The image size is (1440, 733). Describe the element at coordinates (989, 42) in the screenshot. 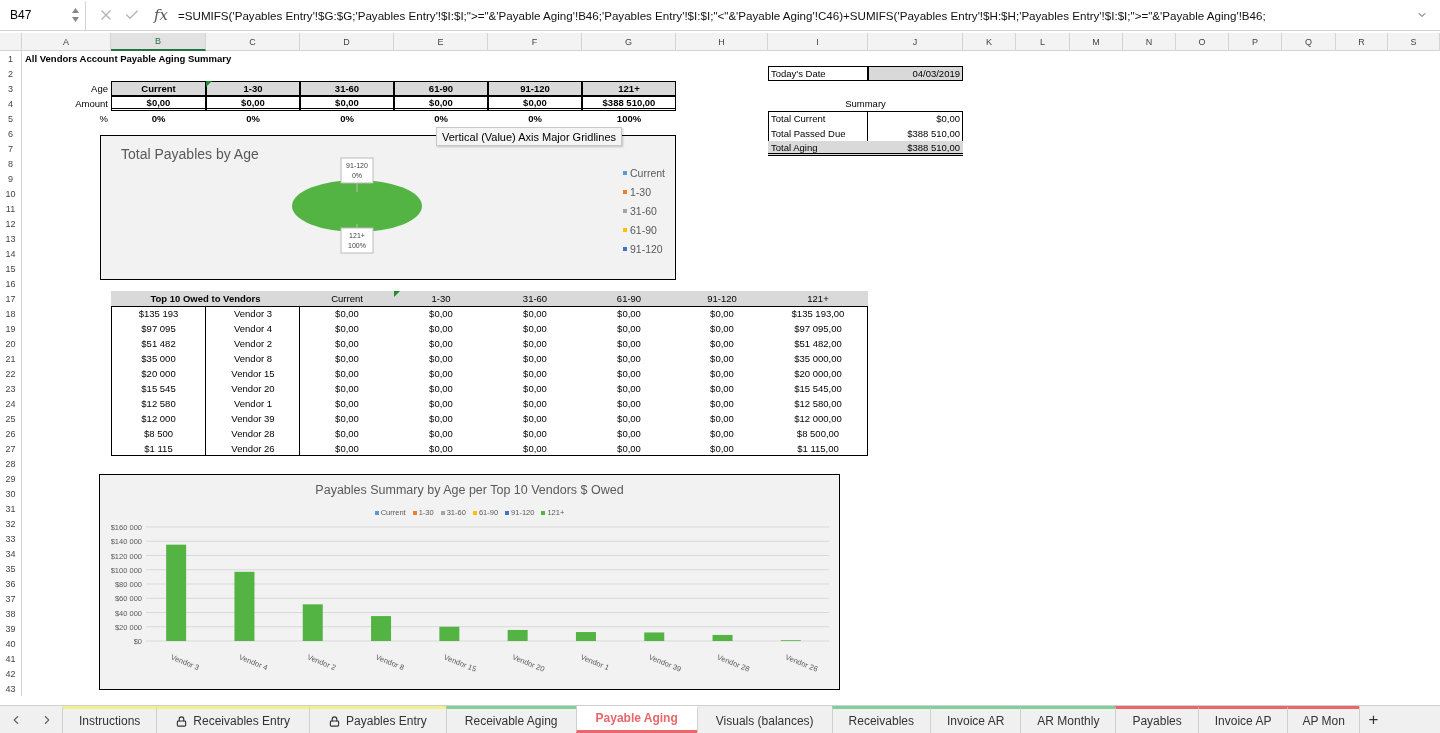

I see `column-header: K` at that location.